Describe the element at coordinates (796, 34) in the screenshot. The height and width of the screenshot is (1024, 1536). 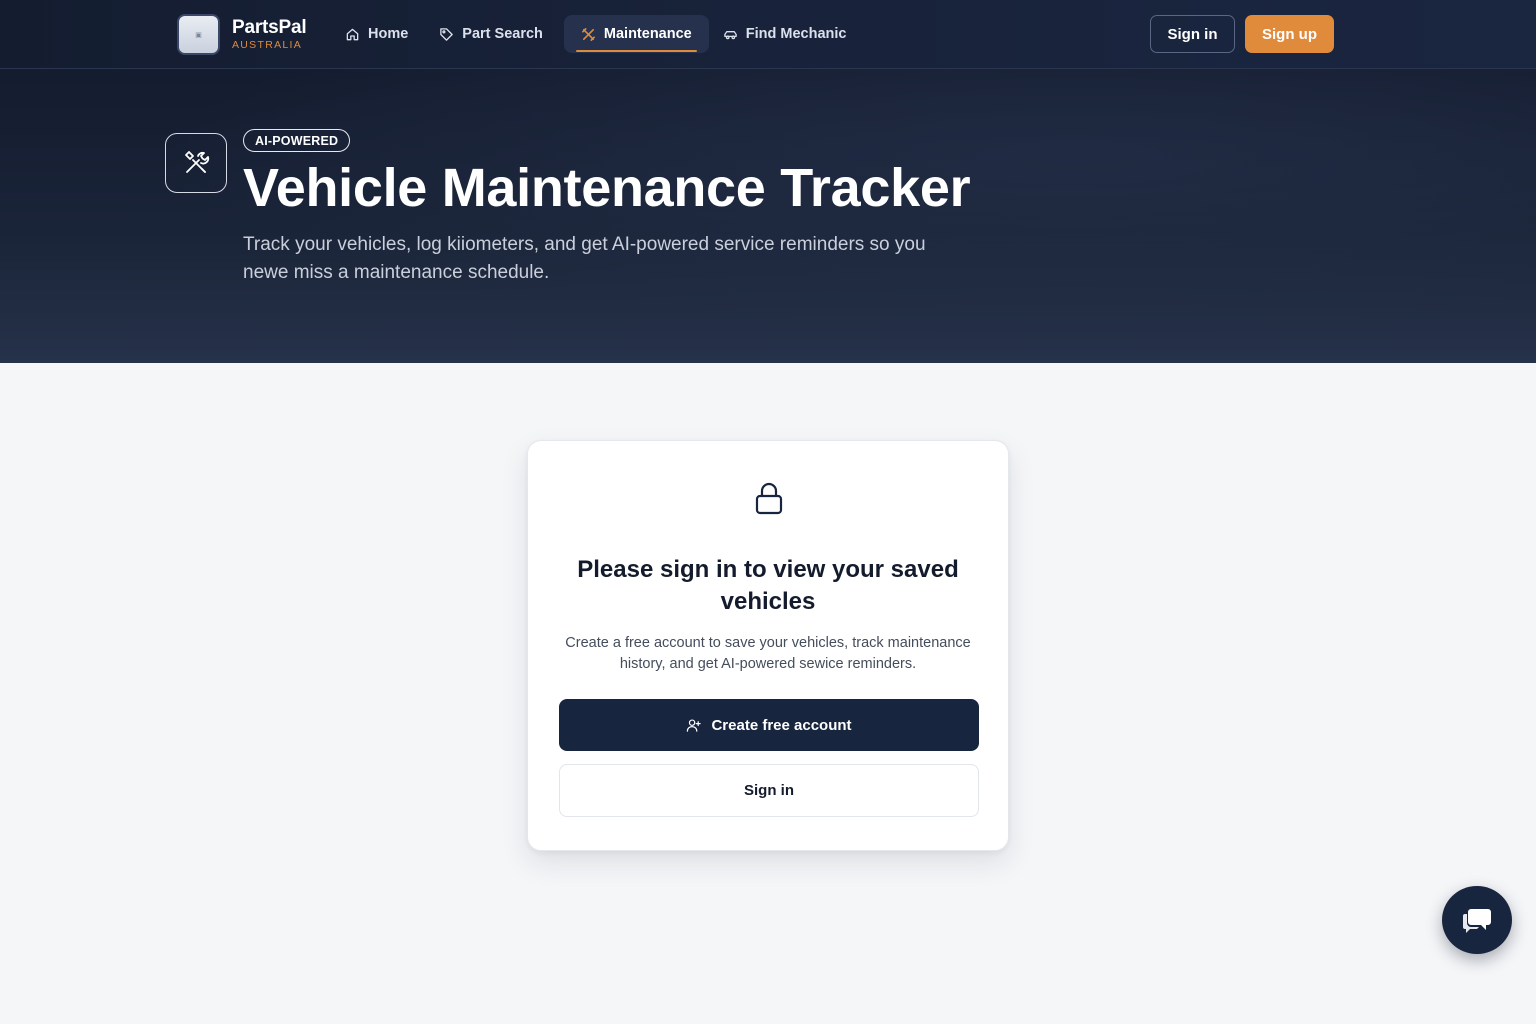
I see `nav-find-mechanic-label: Find Mechanic` at that location.